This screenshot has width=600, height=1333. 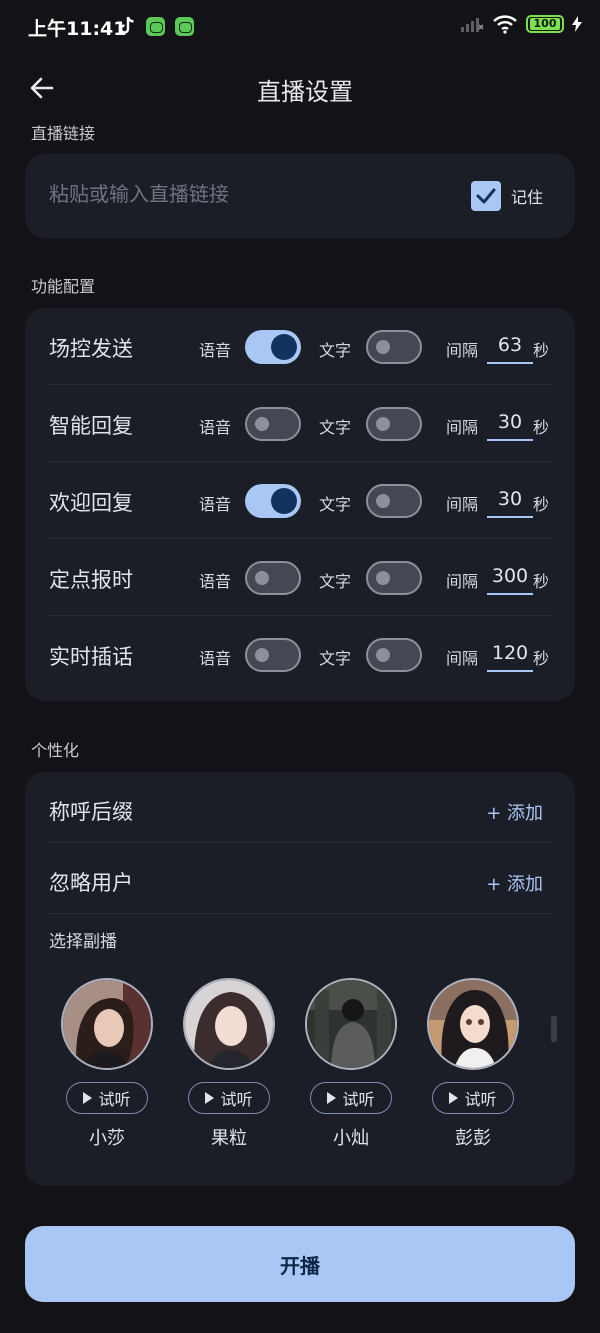 I want to click on add-suffix-button: + 添加, so click(x=514, y=812).